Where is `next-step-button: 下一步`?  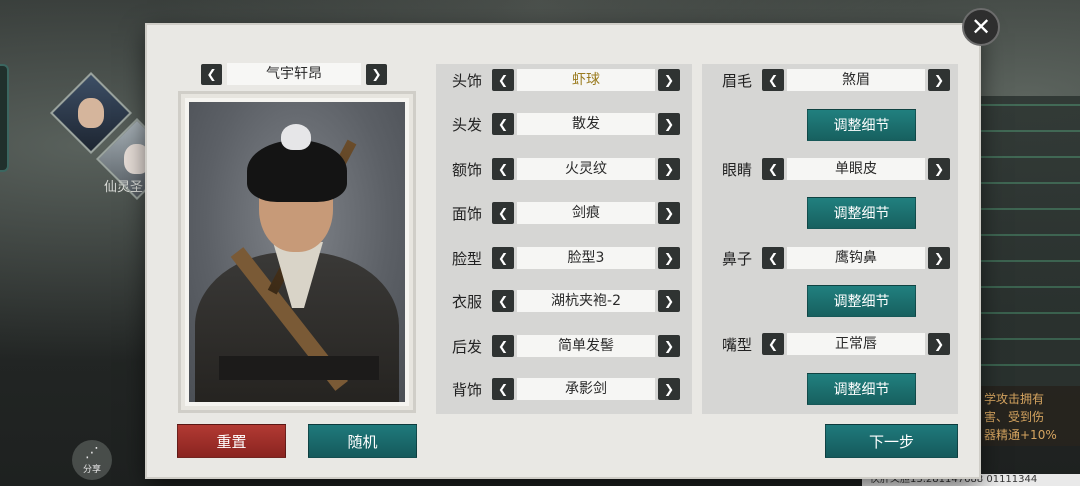
next-step-button: 下一步 is located at coordinates (891, 441).